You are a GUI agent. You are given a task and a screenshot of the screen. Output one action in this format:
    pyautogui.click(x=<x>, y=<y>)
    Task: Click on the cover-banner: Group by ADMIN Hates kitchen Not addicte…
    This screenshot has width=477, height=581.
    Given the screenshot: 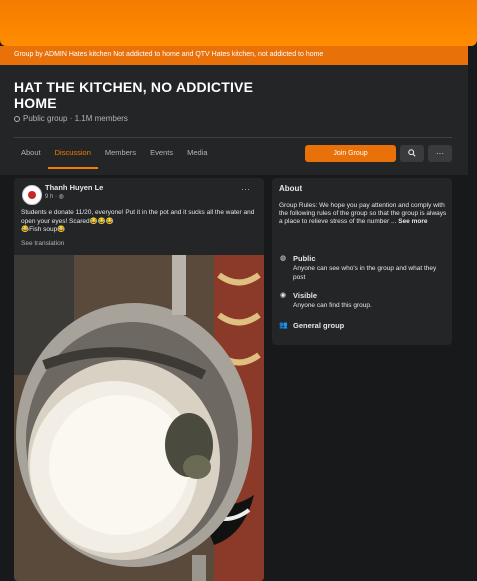 What is the action you would take?
    pyautogui.click(x=234, y=55)
    